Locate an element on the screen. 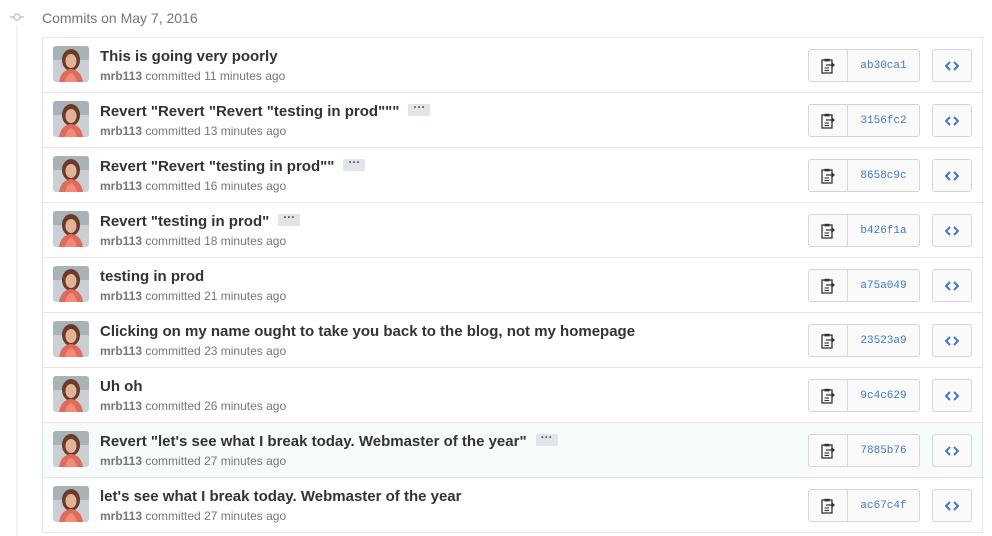 The width and height of the screenshot is (992, 536). commit-time: 26 minutes ago is located at coordinates (245, 406).